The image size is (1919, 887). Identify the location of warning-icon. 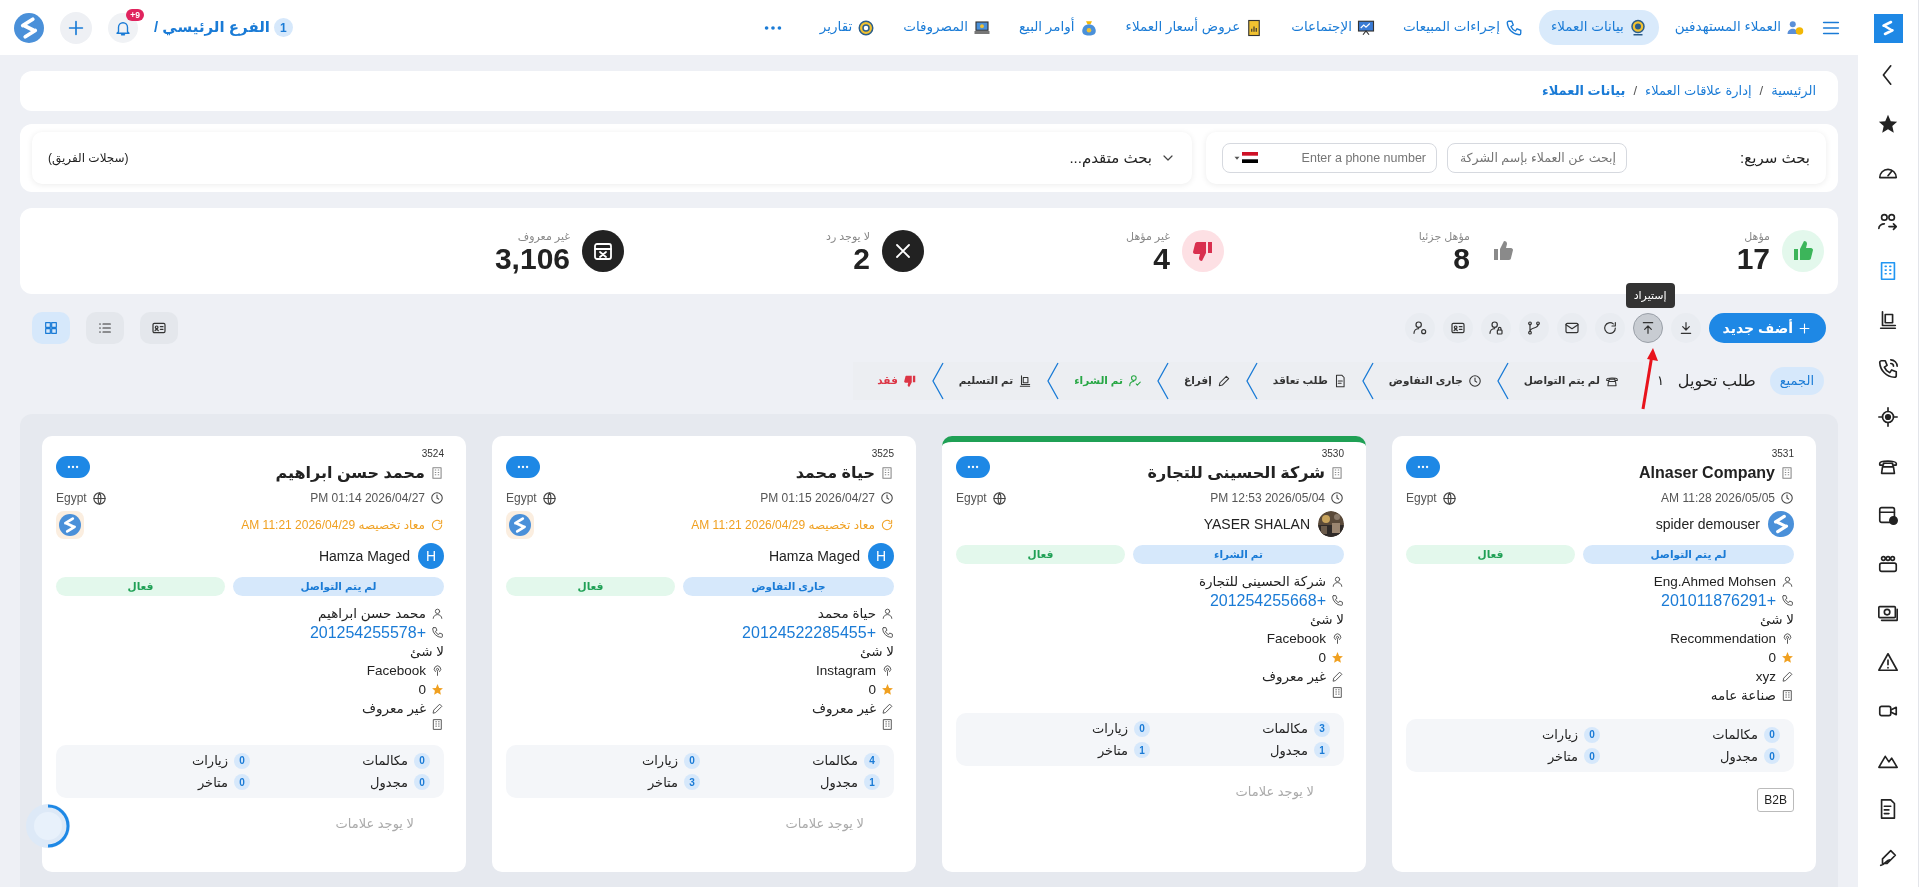
(1888, 662).